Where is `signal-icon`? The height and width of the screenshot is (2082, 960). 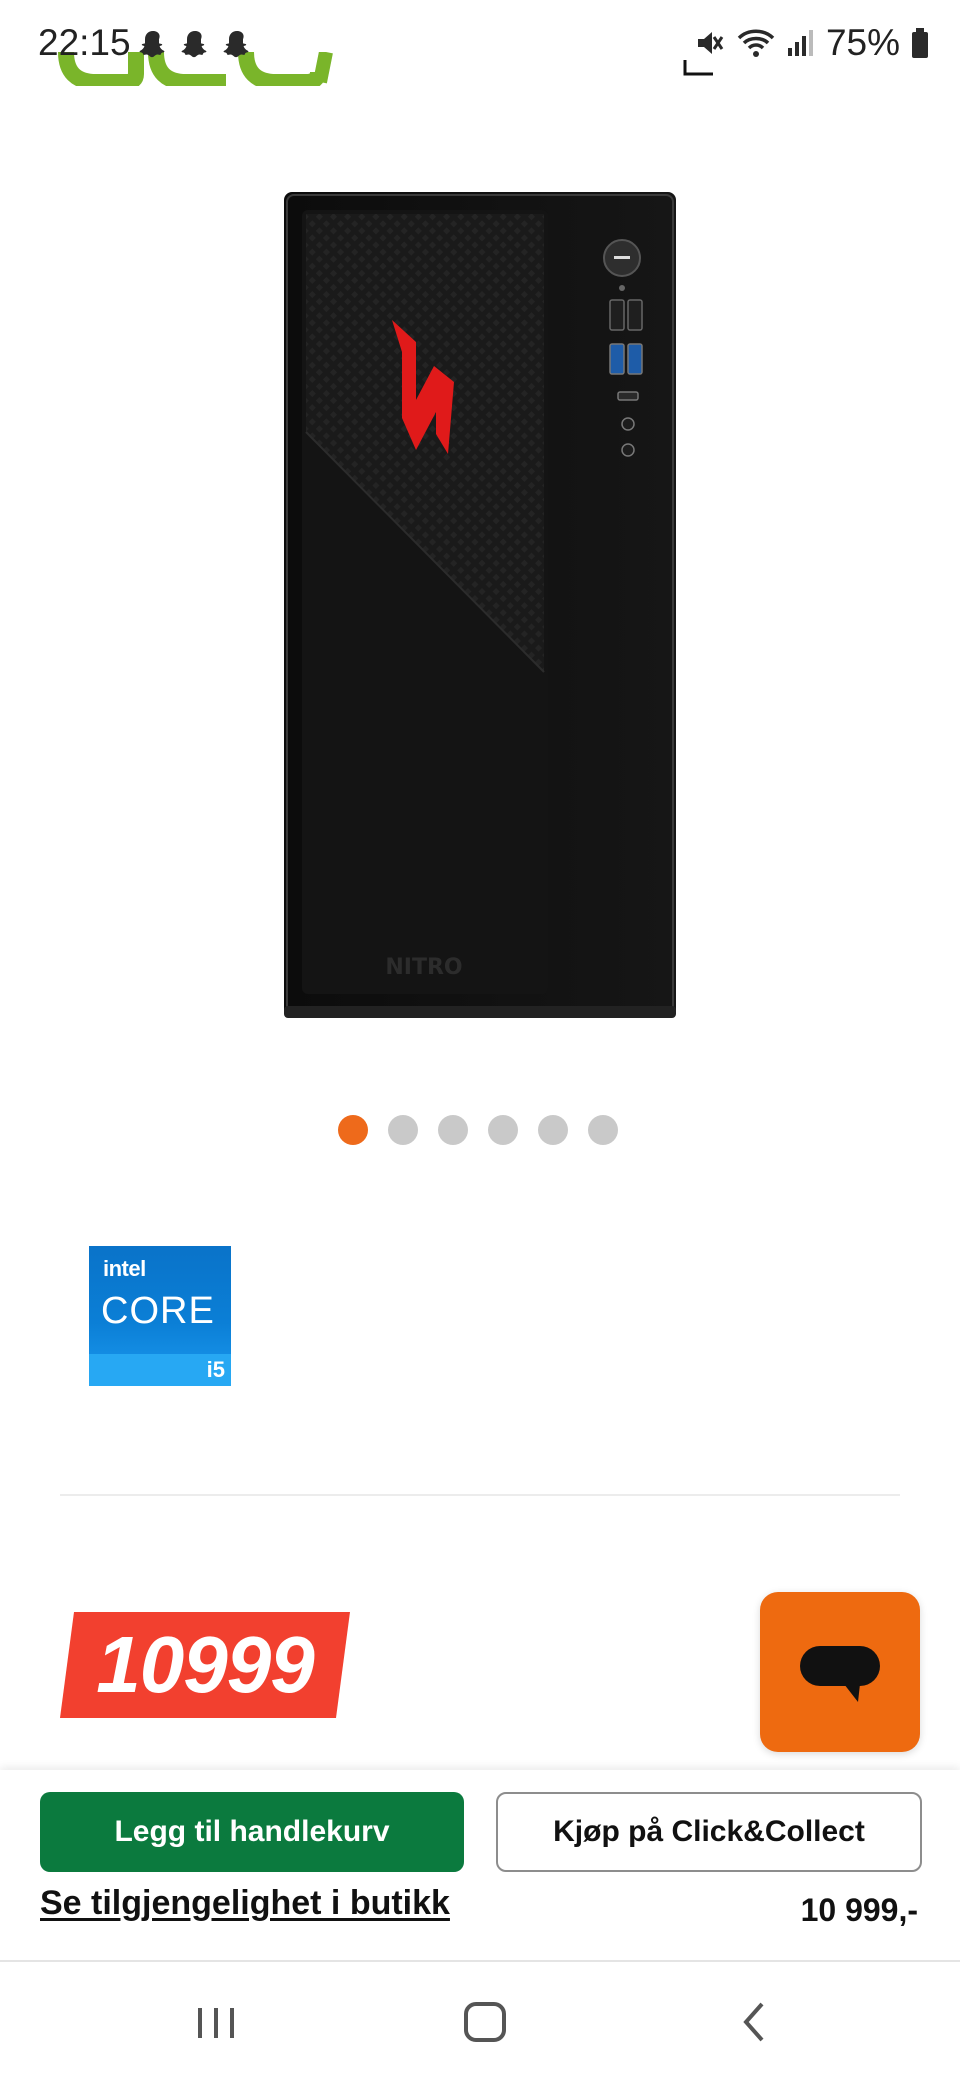 signal-icon is located at coordinates (800, 43).